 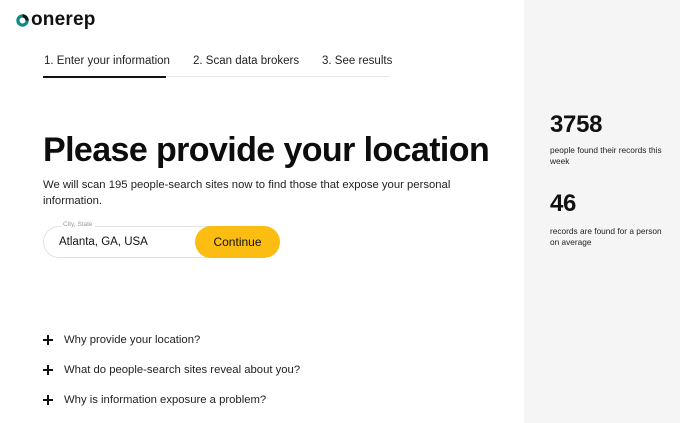 I want to click on step-scan-data-brokers: 2. Scan data brokers, so click(x=246, y=61).